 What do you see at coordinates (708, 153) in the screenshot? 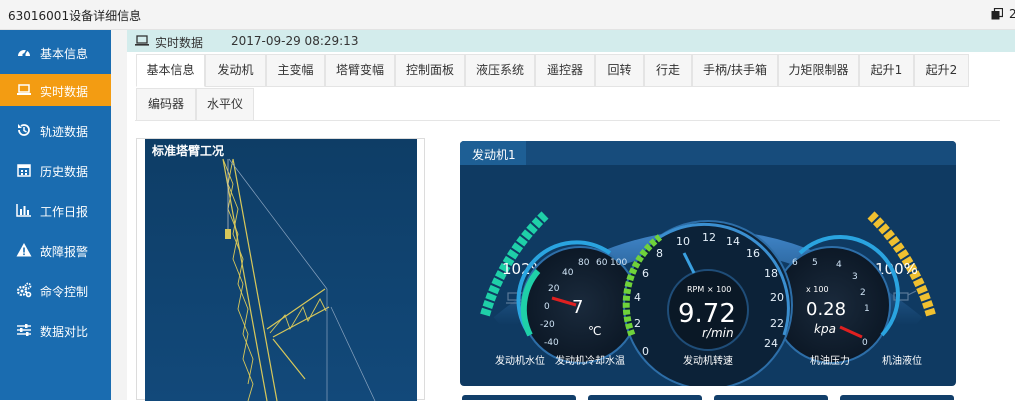
I see `engine-panel-header` at bounding box center [708, 153].